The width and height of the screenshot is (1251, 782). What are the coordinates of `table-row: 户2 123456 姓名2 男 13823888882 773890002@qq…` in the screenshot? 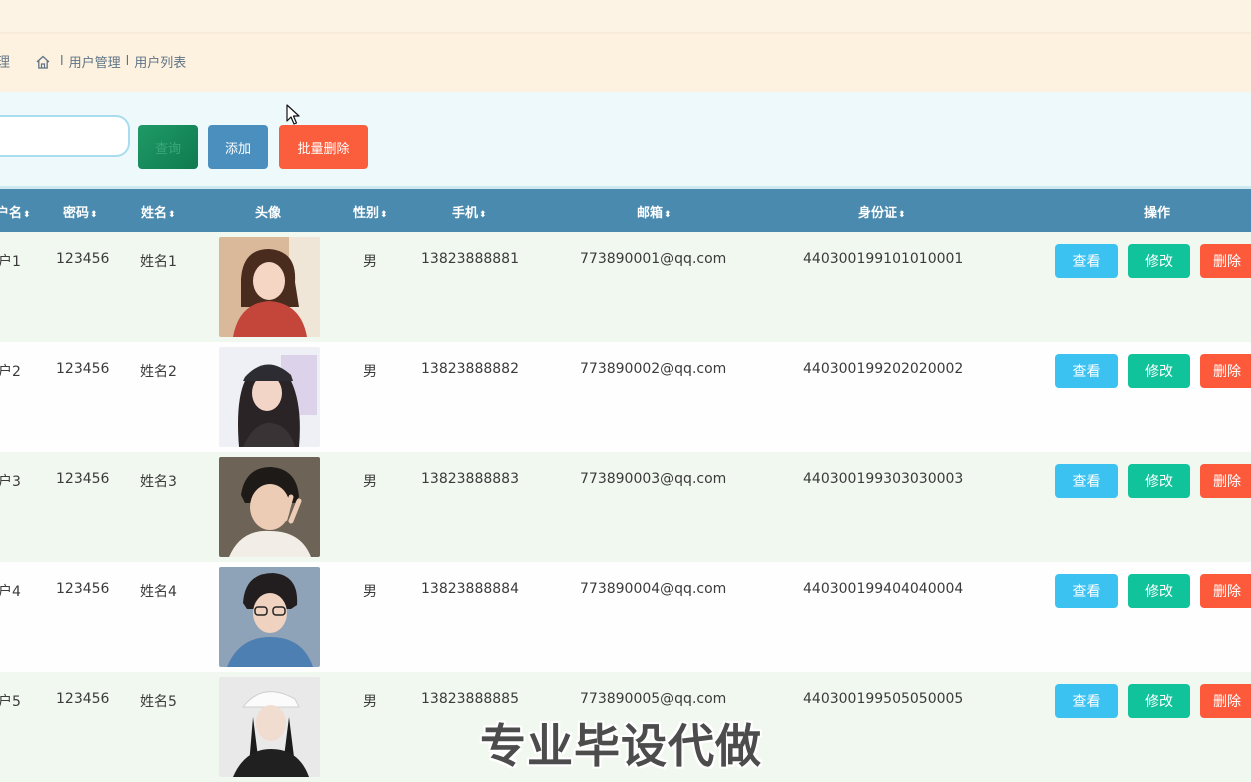 It's located at (625, 397).